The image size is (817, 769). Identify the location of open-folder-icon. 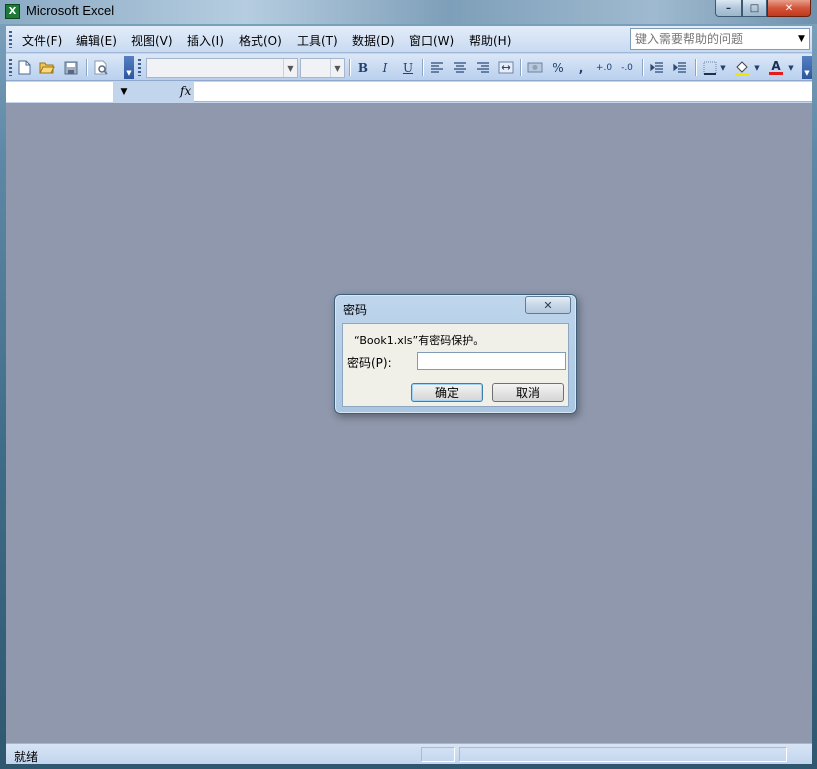
(47, 67).